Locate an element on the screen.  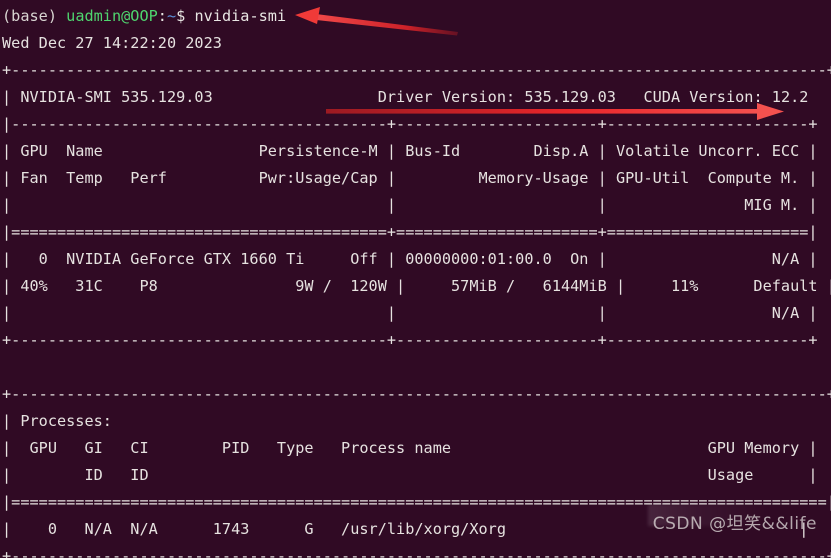
gpu-table-header-row-3: | | | MIG M. | is located at coordinates (410, 205).